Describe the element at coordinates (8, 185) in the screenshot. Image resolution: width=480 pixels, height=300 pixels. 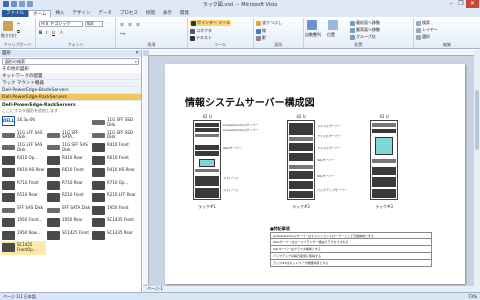
I see `server-shape-icon` at that location.